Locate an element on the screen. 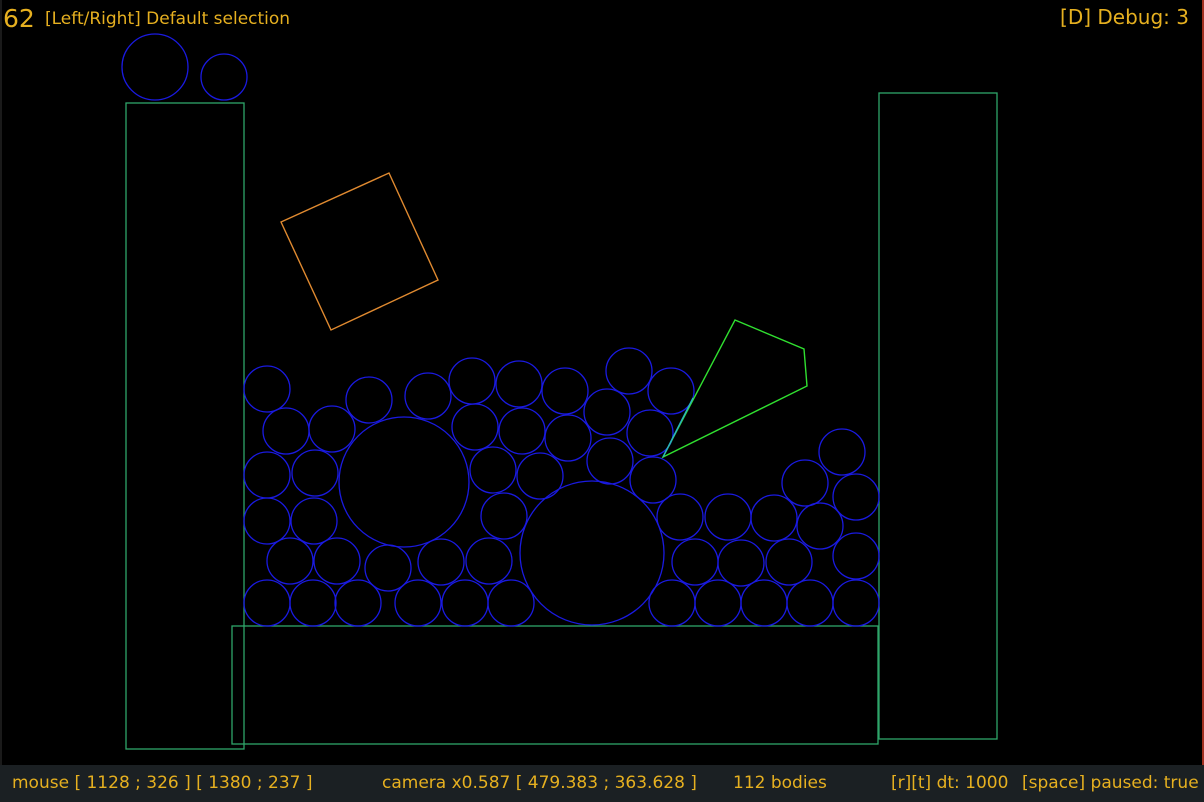  debug-level-indicator: [D] Debug: 3 is located at coordinates (1124, 17).